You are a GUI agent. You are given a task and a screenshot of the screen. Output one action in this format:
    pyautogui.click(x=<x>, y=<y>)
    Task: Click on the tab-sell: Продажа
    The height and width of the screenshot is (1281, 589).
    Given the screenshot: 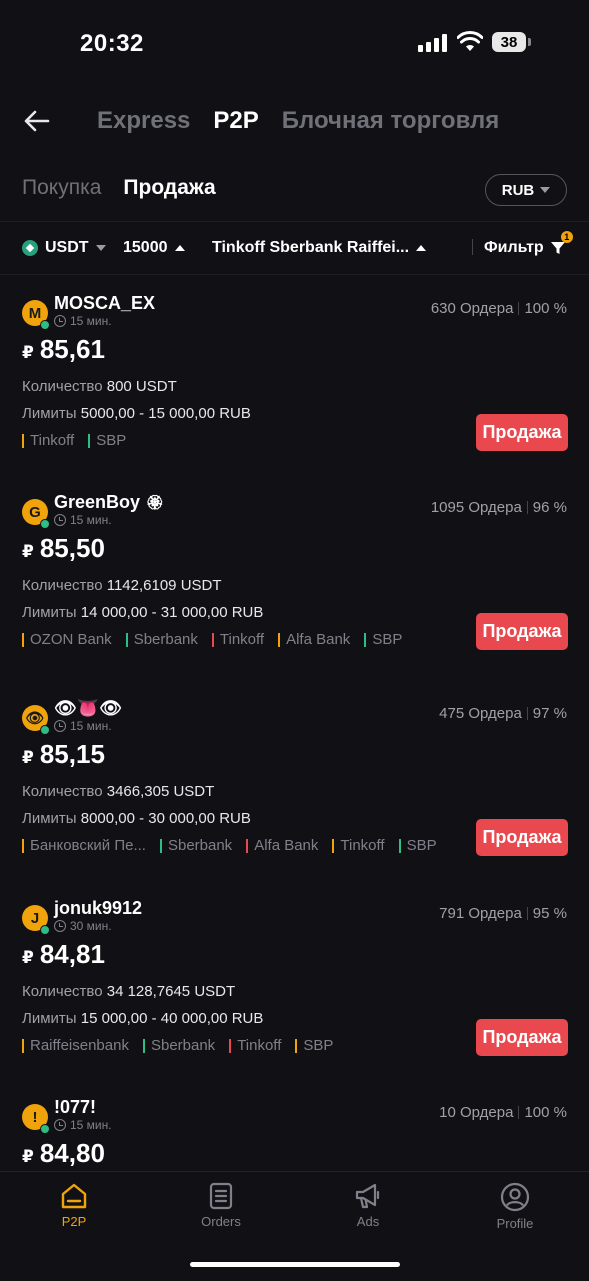 What is the action you would take?
    pyautogui.click(x=169, y=188)
    